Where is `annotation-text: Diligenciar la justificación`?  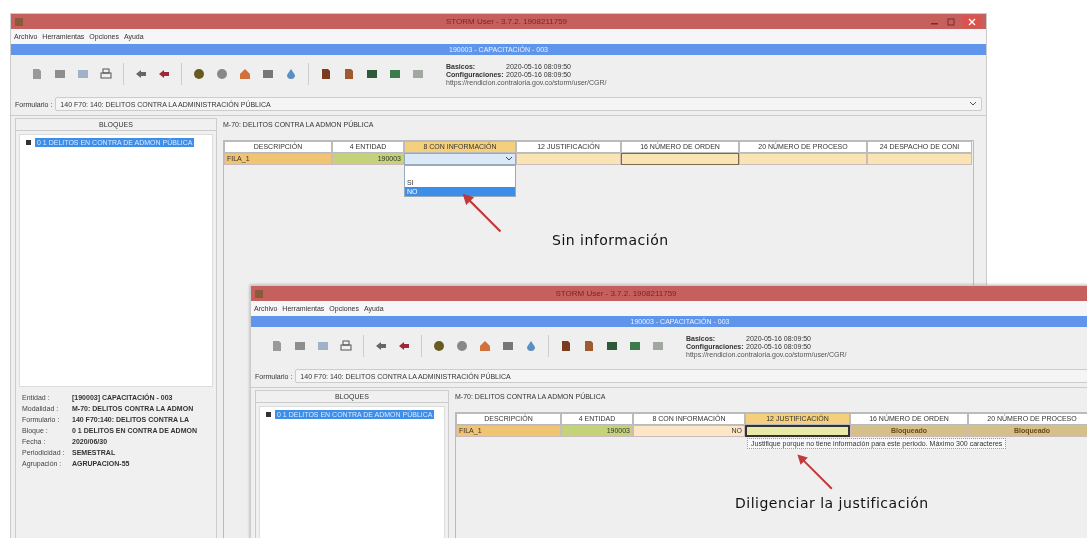 annotation-text: Diligenciar la justificación is located at coordinates (832, 503).